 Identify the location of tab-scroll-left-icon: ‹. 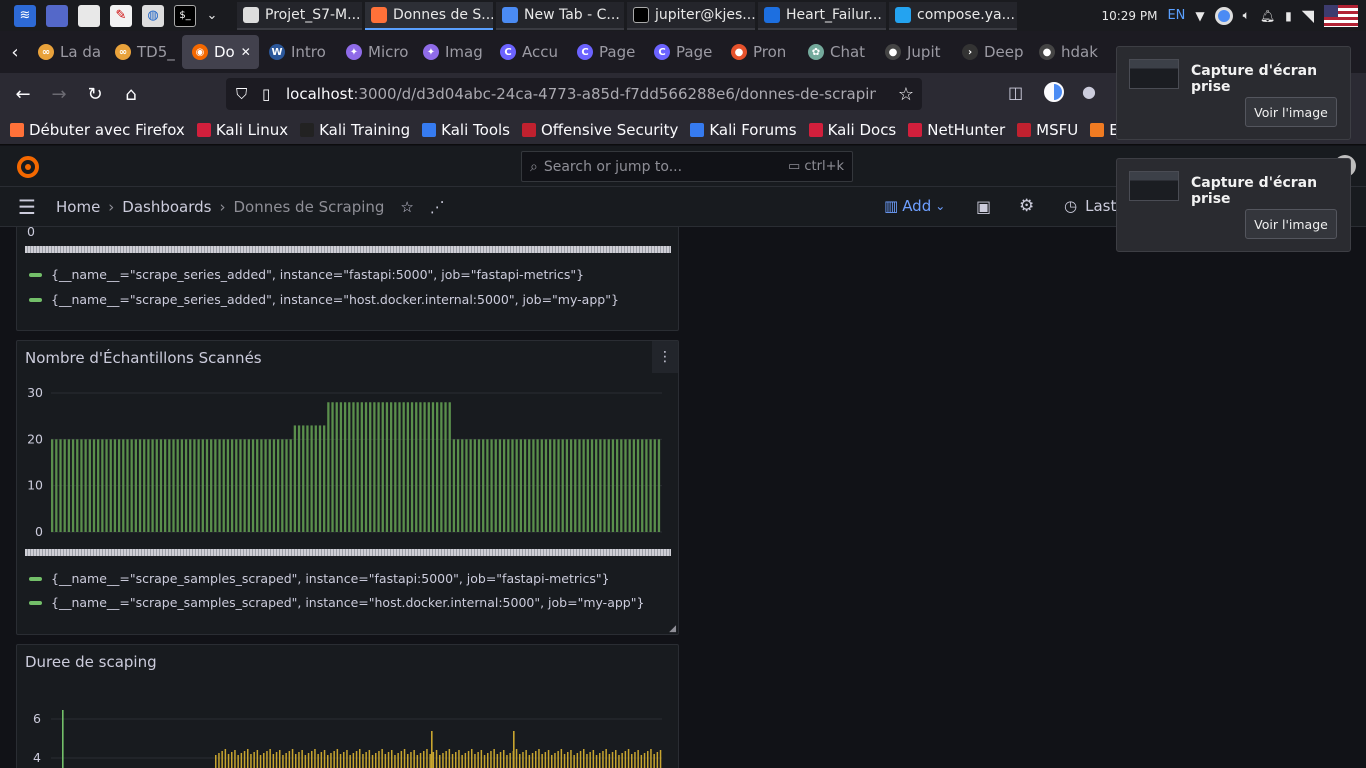
(15, 52).